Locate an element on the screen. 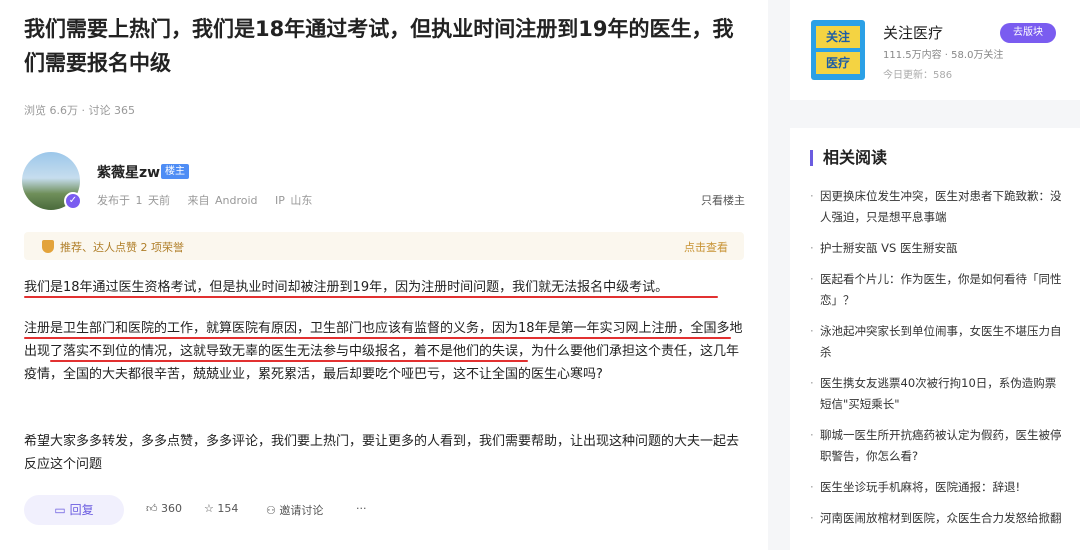  post-meta-row: 发布于 1 天前 来自 Android IP 山东 is located at coordinates (210, 200).